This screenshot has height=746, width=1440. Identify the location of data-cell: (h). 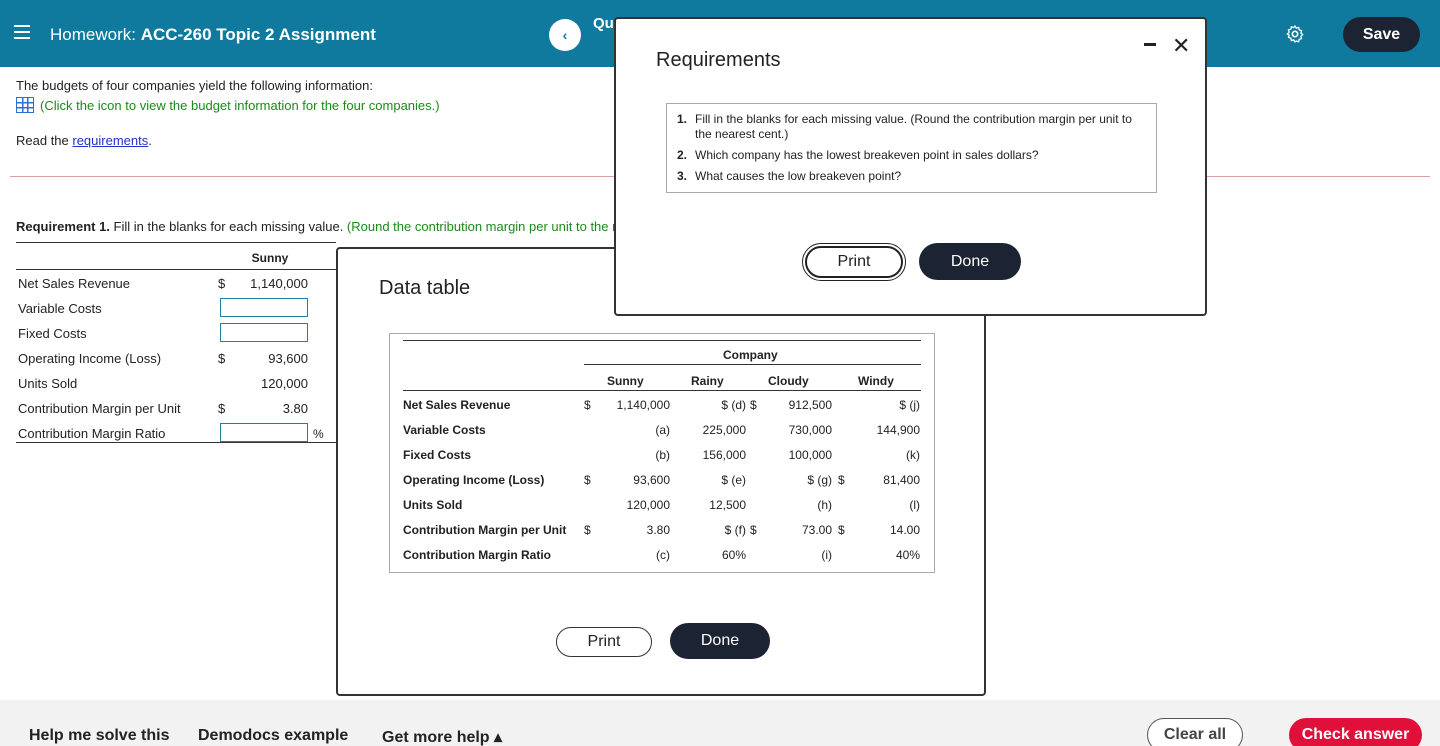
(824, 505).